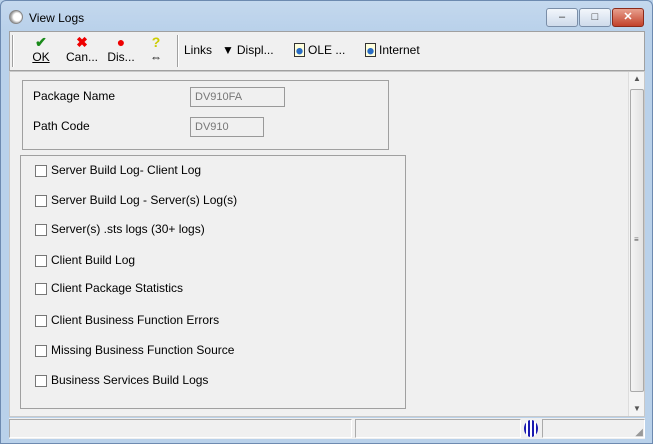 The width and height of the screenshot is (653, 444). I want to click on help-label: ⇔, so click(156, 57).